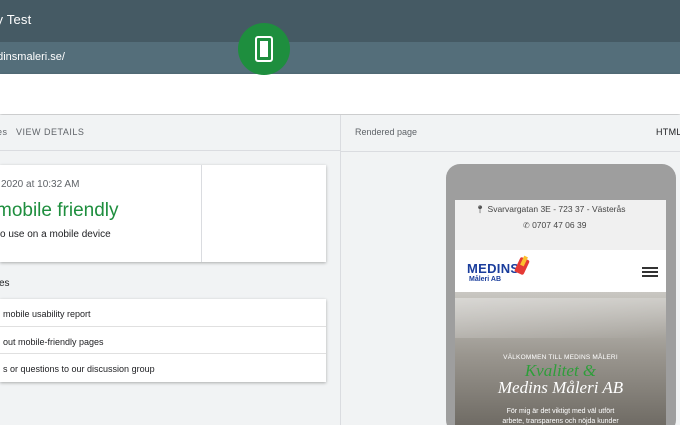  I want to click on smartphone-icon, so click(264, 49).